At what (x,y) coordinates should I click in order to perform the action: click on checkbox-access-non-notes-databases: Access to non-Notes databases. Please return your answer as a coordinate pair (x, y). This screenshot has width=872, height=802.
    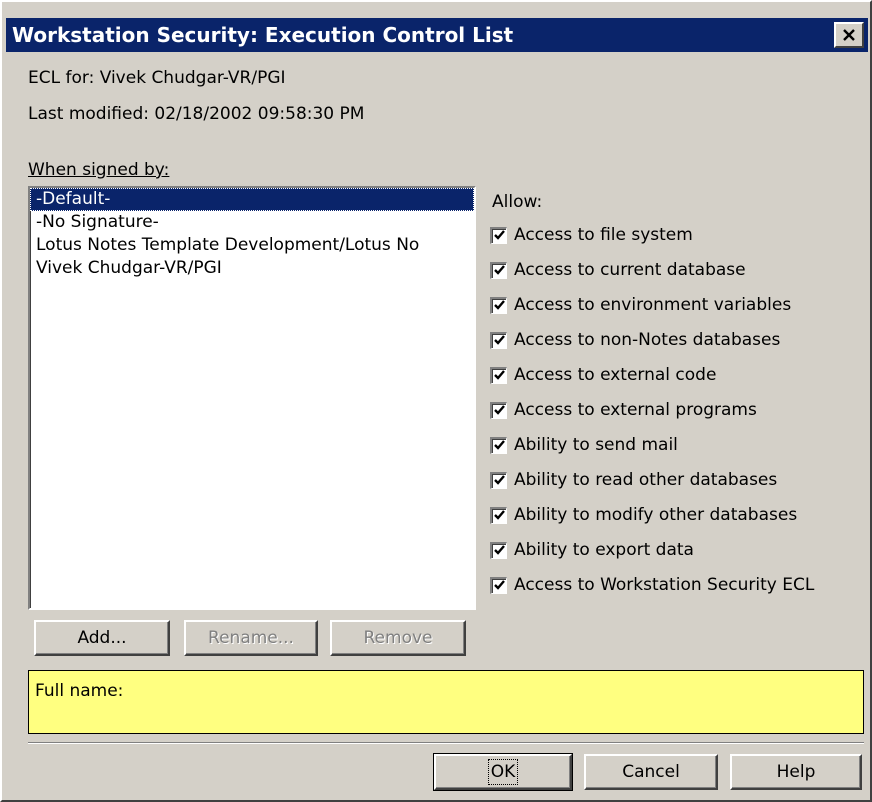
    Looking at the image, I should click on (635, 340).